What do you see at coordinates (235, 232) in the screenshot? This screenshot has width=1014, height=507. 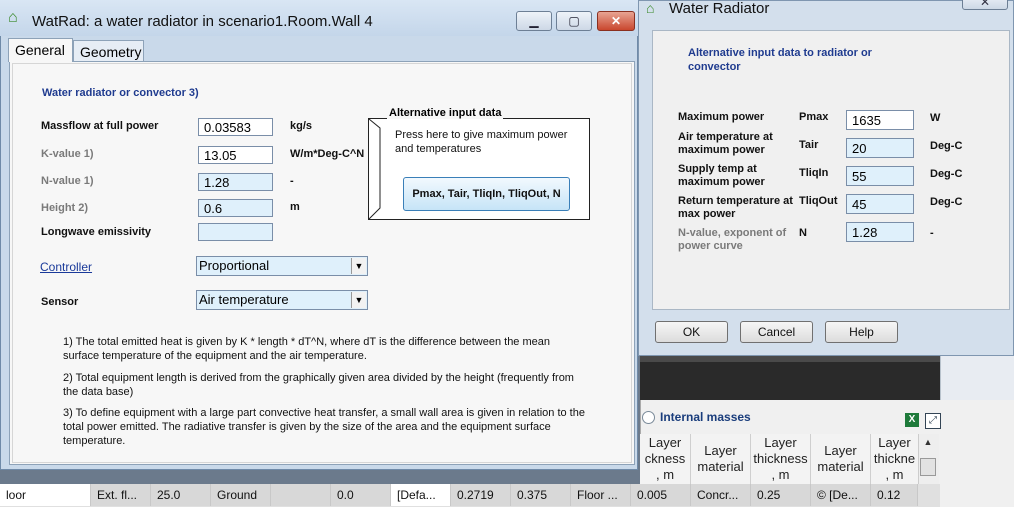 I see `emissivity-input` at bounding box center [235, 232].